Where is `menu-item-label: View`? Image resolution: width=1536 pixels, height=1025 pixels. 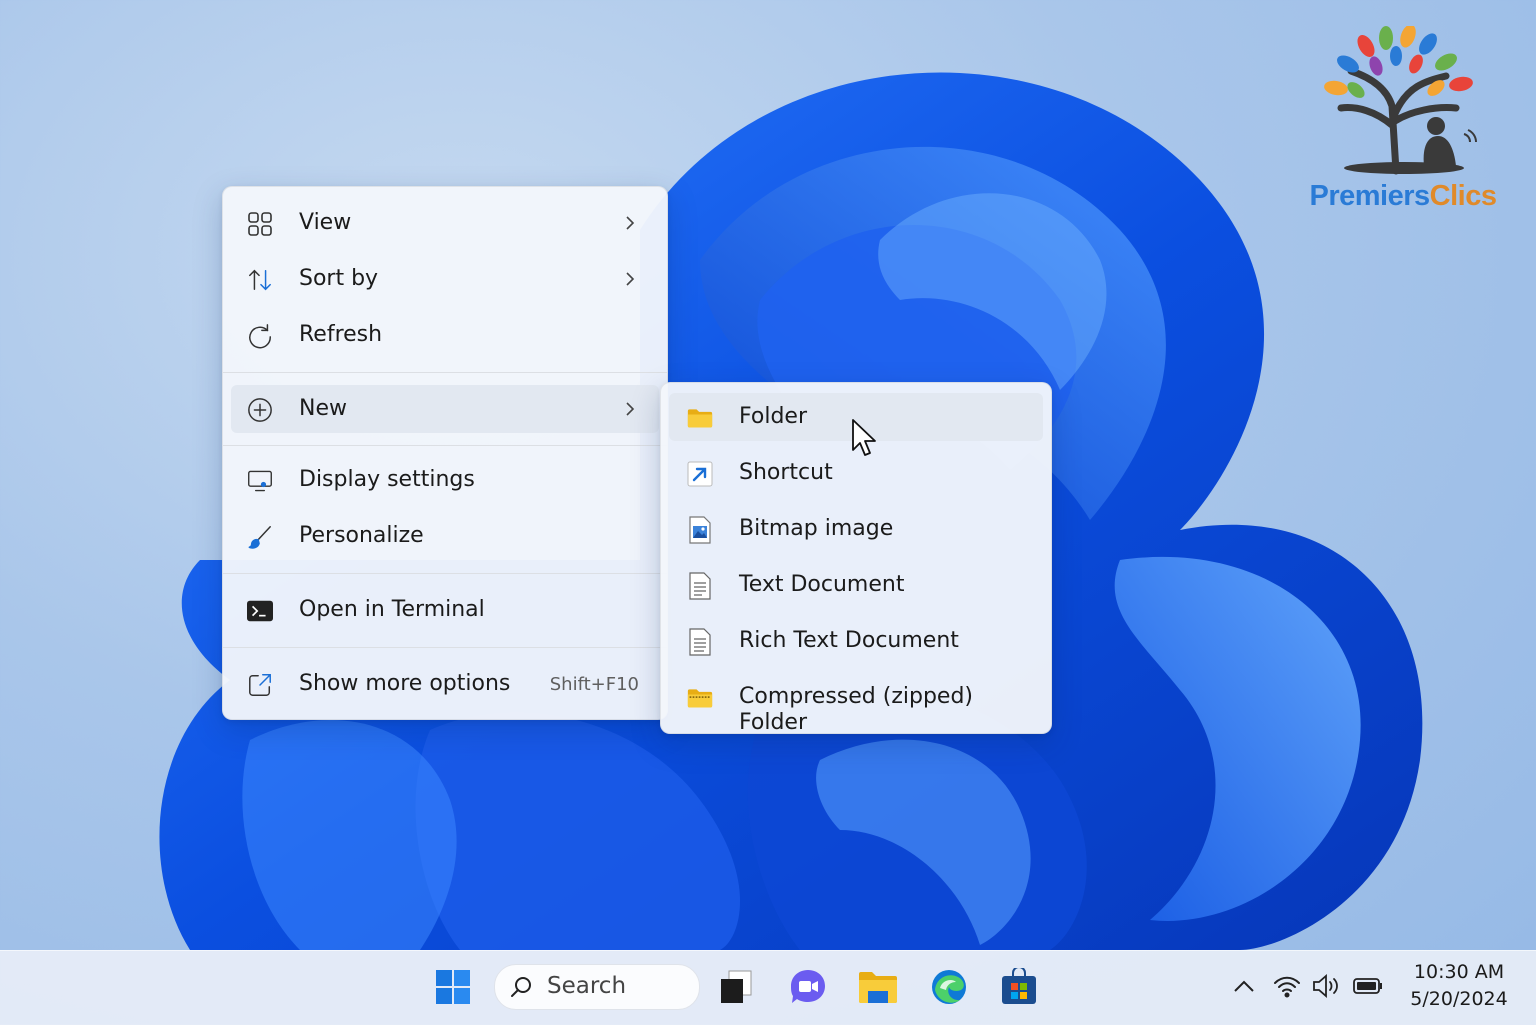 menu-item-label: View is located at coordinates (325, 222).